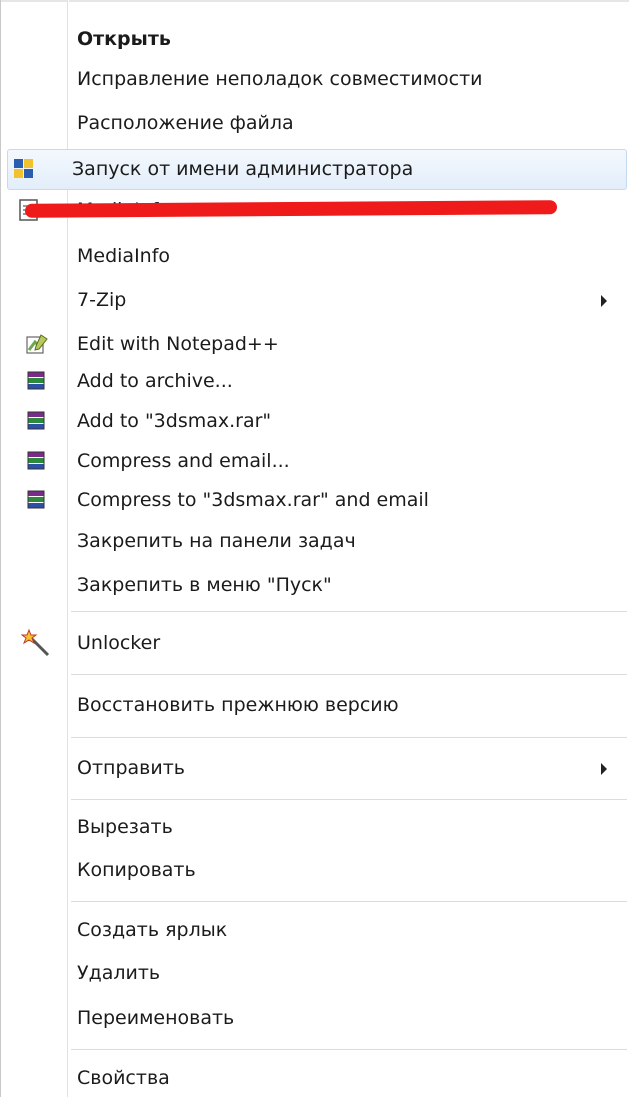 Image resolution: width=629 pixels, height=1097 pixels. I want to click on menu-item-add-to-rar: Add to "3dsmax.rar", so click(317, 423).